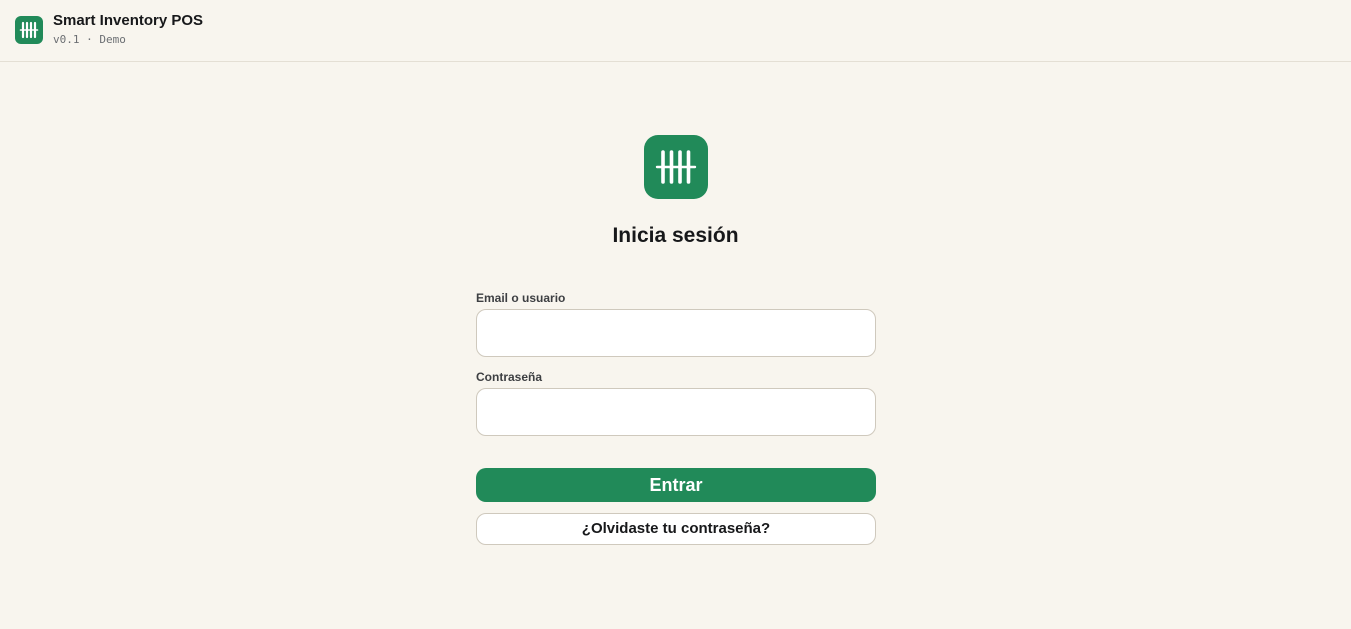 This screenshot has height=629, width=1351. I want to click on email-label: Email o usuario, so click(521, 298).